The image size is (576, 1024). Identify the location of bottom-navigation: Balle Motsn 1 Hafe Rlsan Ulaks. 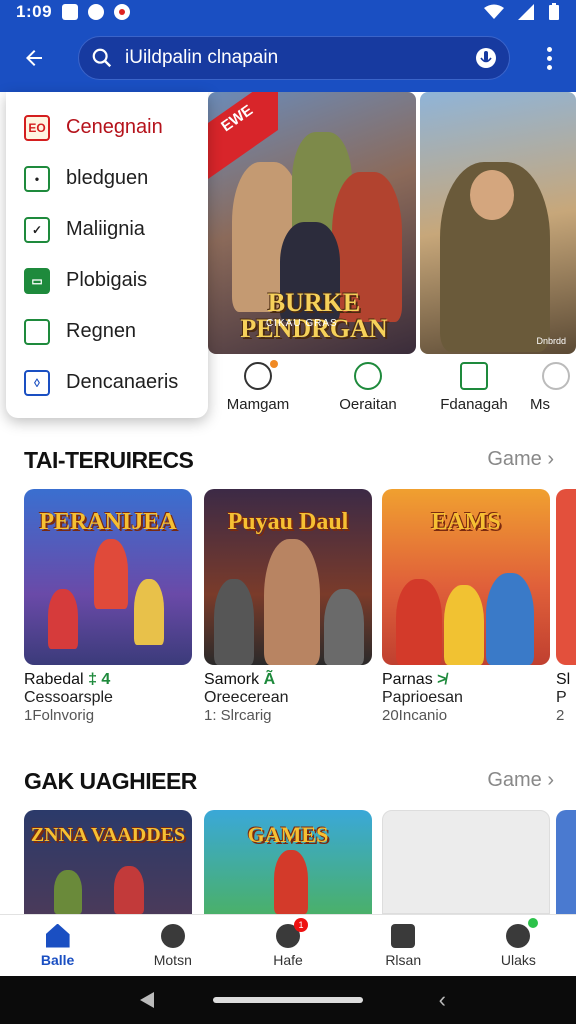
(288, 945).